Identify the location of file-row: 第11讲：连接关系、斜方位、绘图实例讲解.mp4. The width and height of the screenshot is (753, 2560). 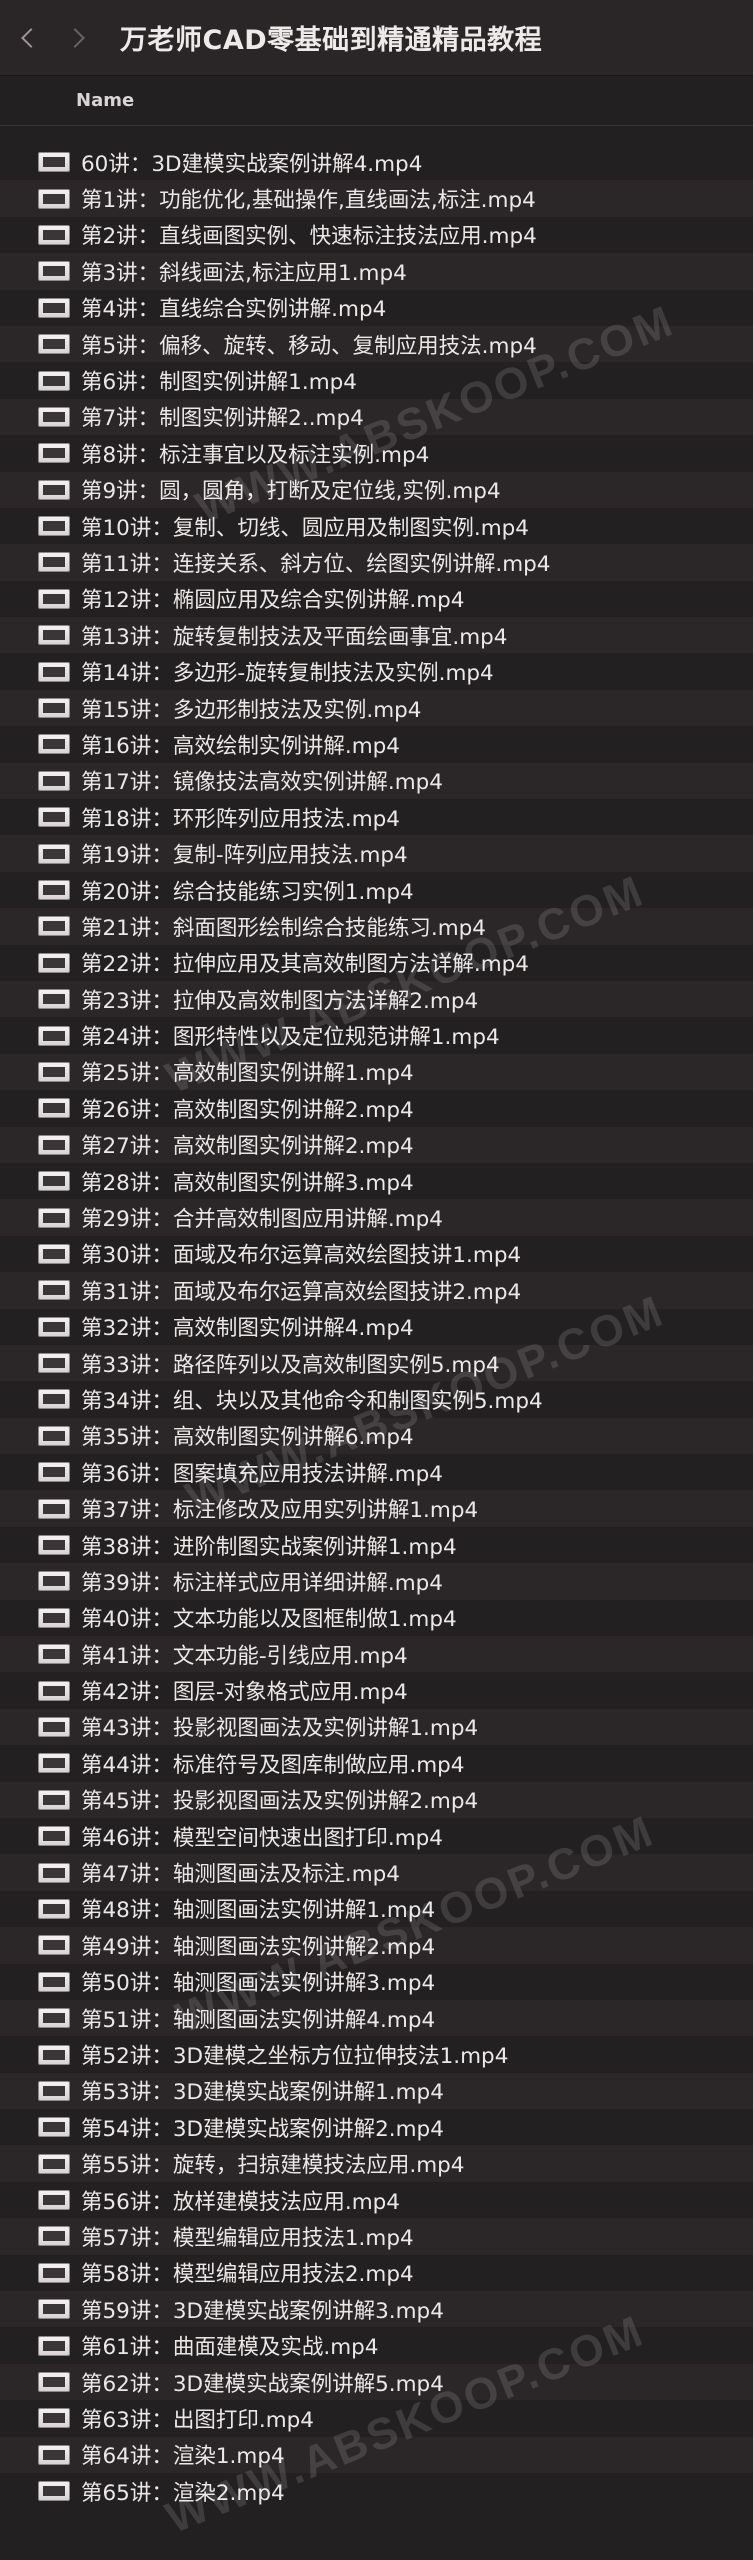
(376, 562).